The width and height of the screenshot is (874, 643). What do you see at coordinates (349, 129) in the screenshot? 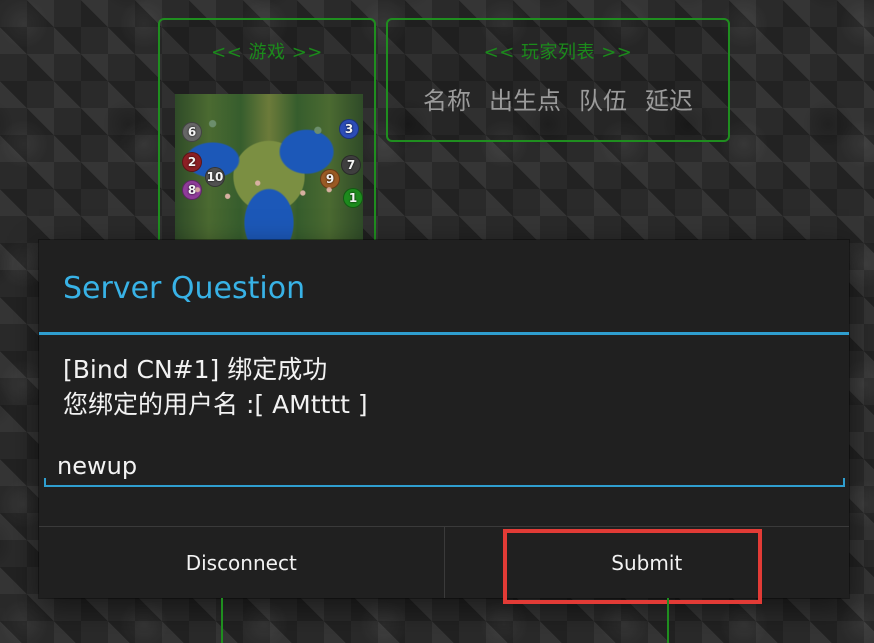
I see `spawn-3: 3` at bounding box center [349, 129].